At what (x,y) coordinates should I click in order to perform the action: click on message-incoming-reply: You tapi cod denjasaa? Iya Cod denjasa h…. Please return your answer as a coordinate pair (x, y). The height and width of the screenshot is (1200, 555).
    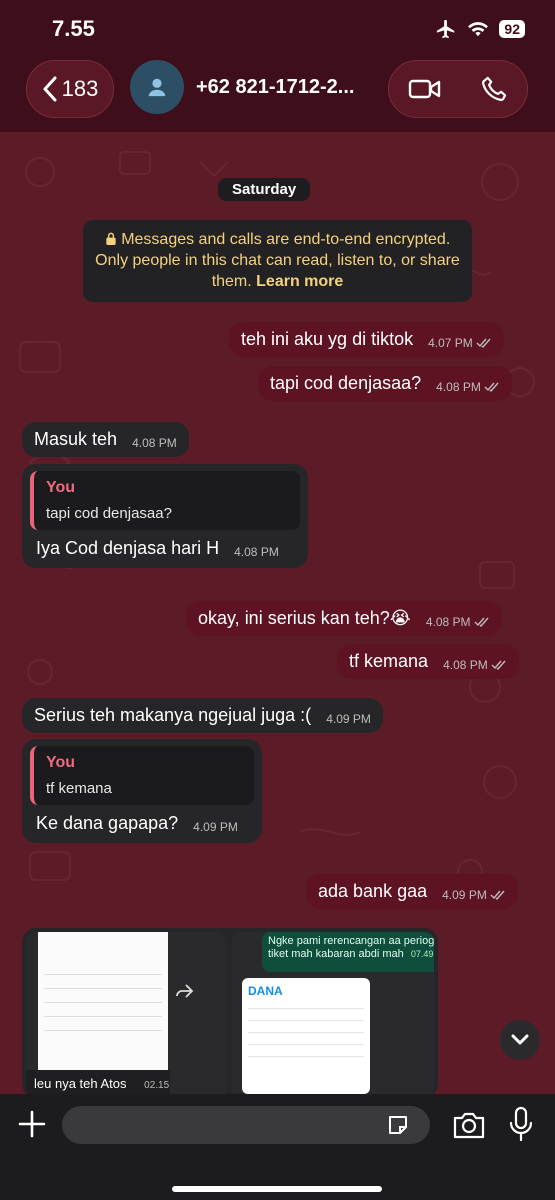
    Looking at the image, I should click on (165, 516).